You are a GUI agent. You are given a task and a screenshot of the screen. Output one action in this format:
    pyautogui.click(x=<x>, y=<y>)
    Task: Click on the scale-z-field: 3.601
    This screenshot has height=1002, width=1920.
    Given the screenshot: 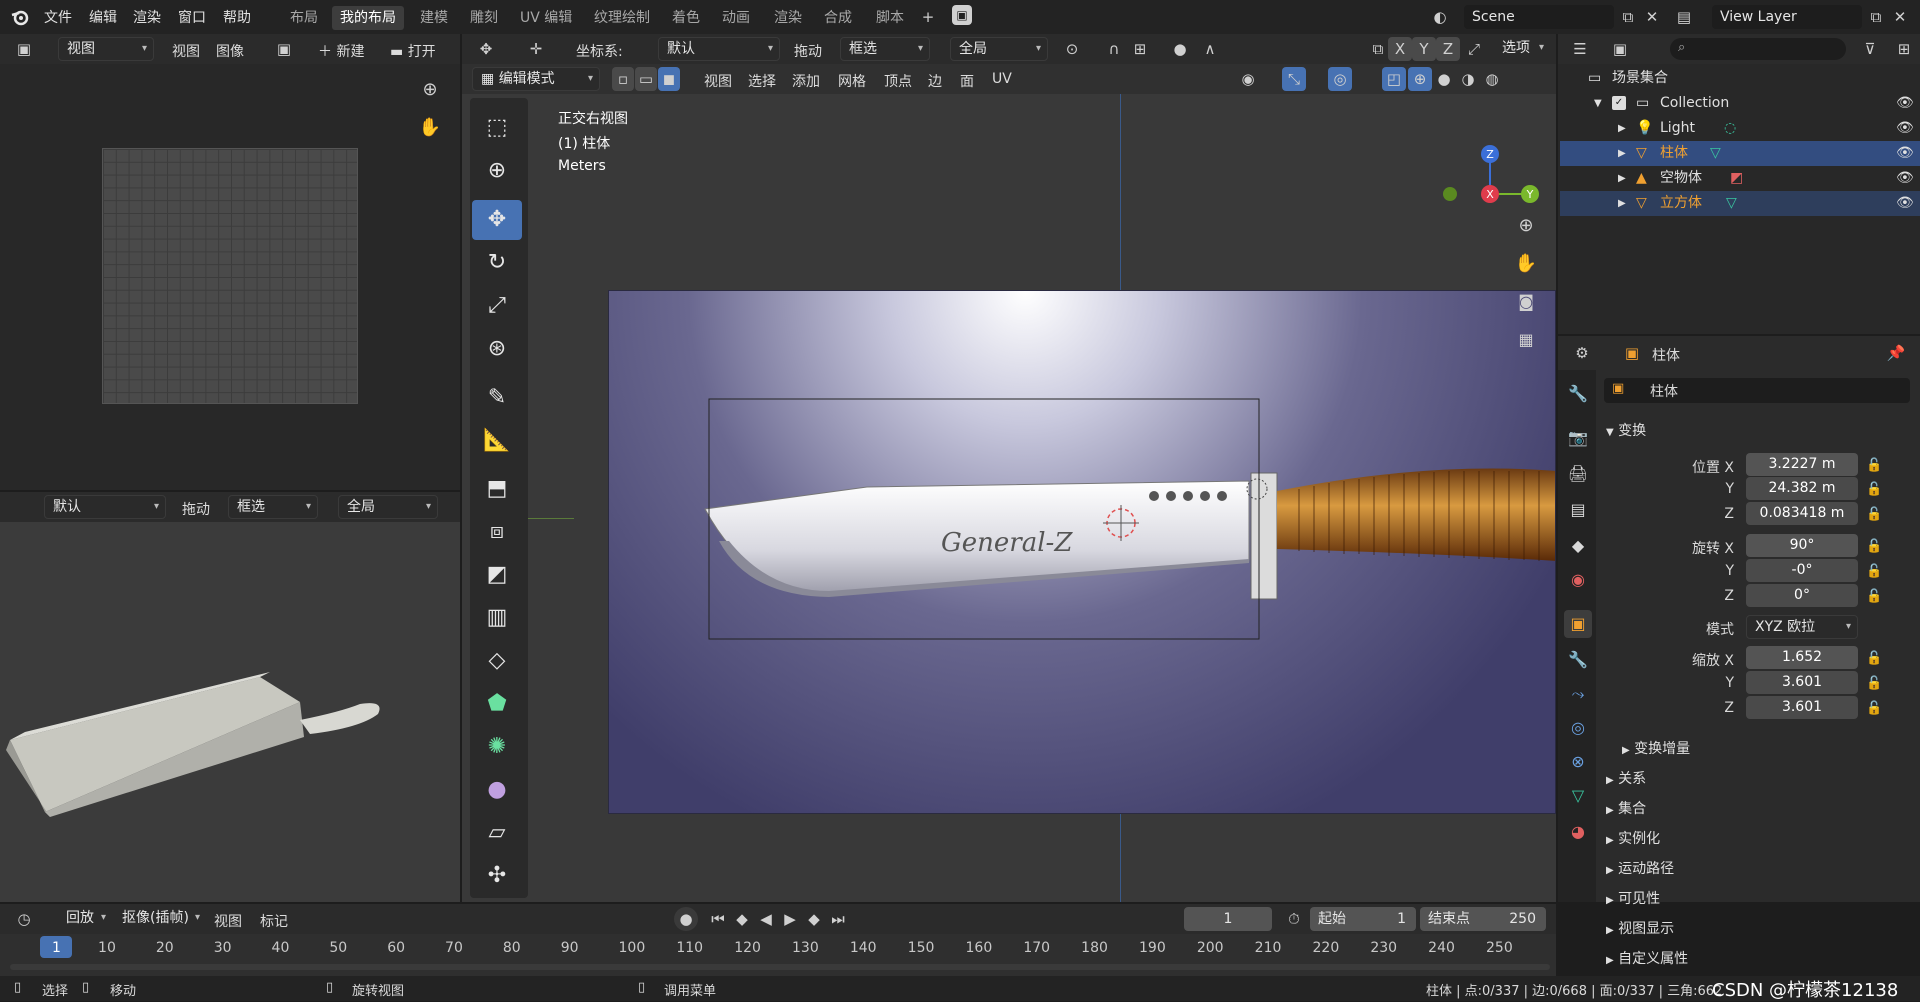 What is the action you would take?
    pyautogui.click(x=1802, y=707)
    